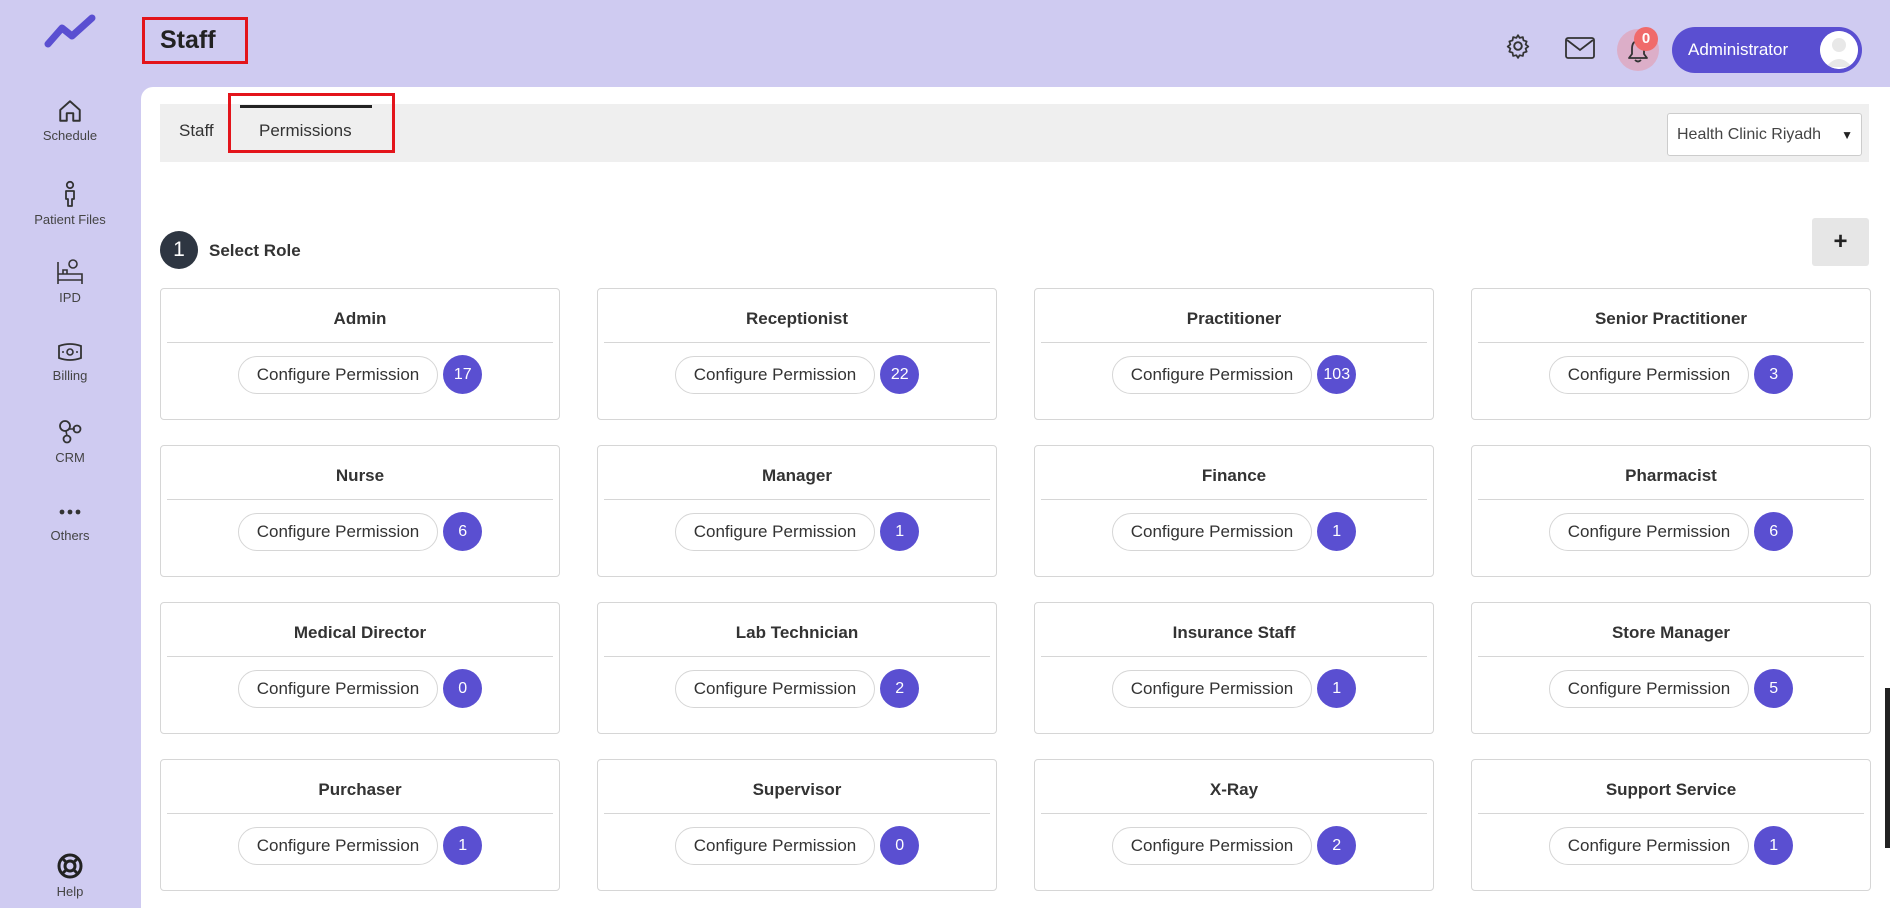 Image resolution: width=1890 pixels, height=908 pixels. What do you see at coordinates (1774, 688) in the screenshot?
I see `permission-count-badge: 5` at bounding box center [1774, 688].